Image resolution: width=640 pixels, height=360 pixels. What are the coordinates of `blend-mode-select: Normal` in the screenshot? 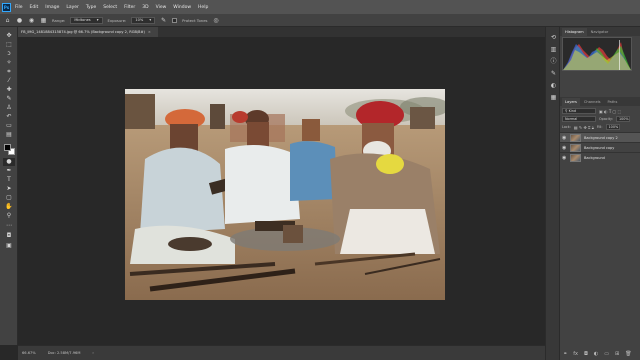 It's located at (579, 119).